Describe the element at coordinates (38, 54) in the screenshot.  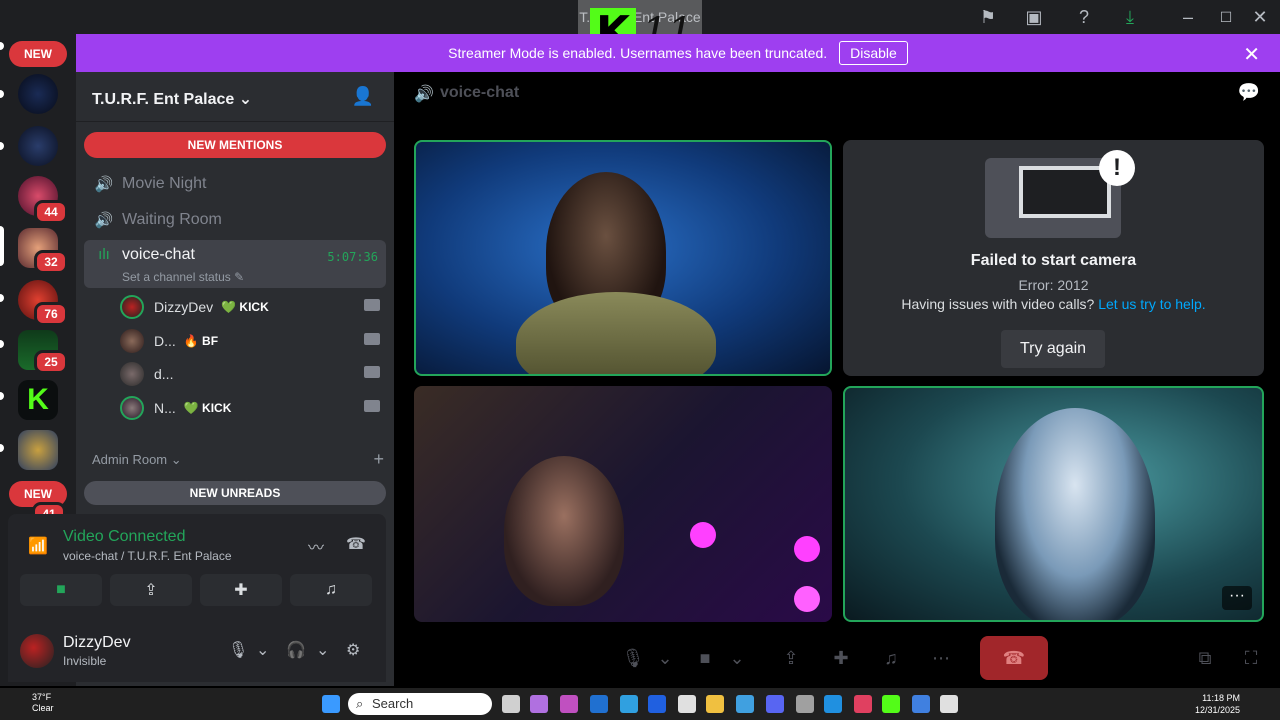
I see `new-servers-pill-top: NEW` at that location.